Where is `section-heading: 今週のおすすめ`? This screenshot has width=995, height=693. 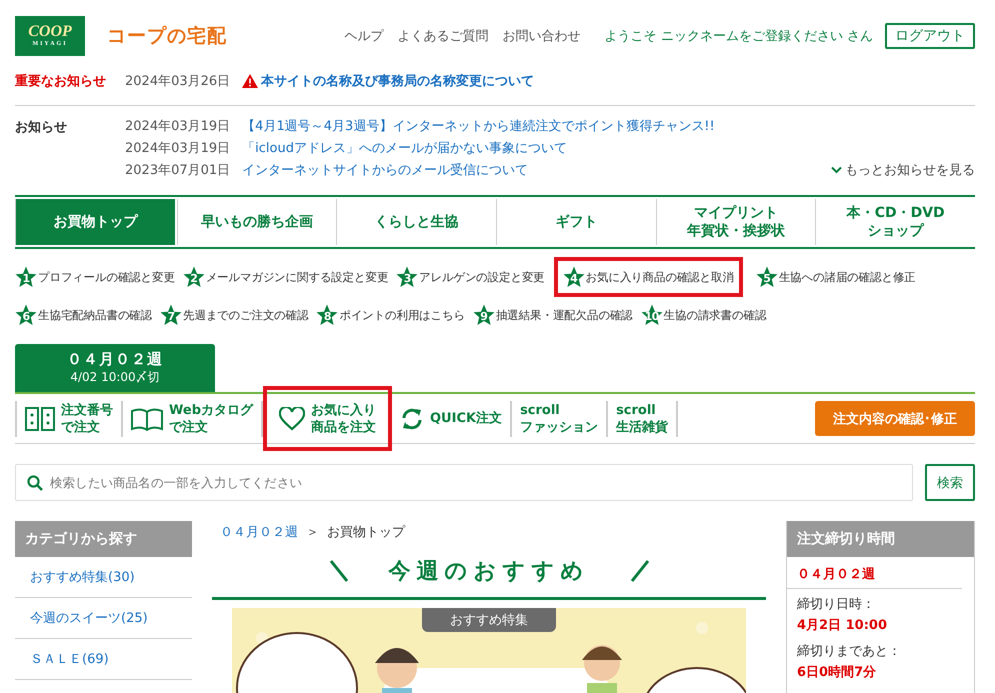
section-heading: 今週のおすすめ is located at coordinates (489, 572).